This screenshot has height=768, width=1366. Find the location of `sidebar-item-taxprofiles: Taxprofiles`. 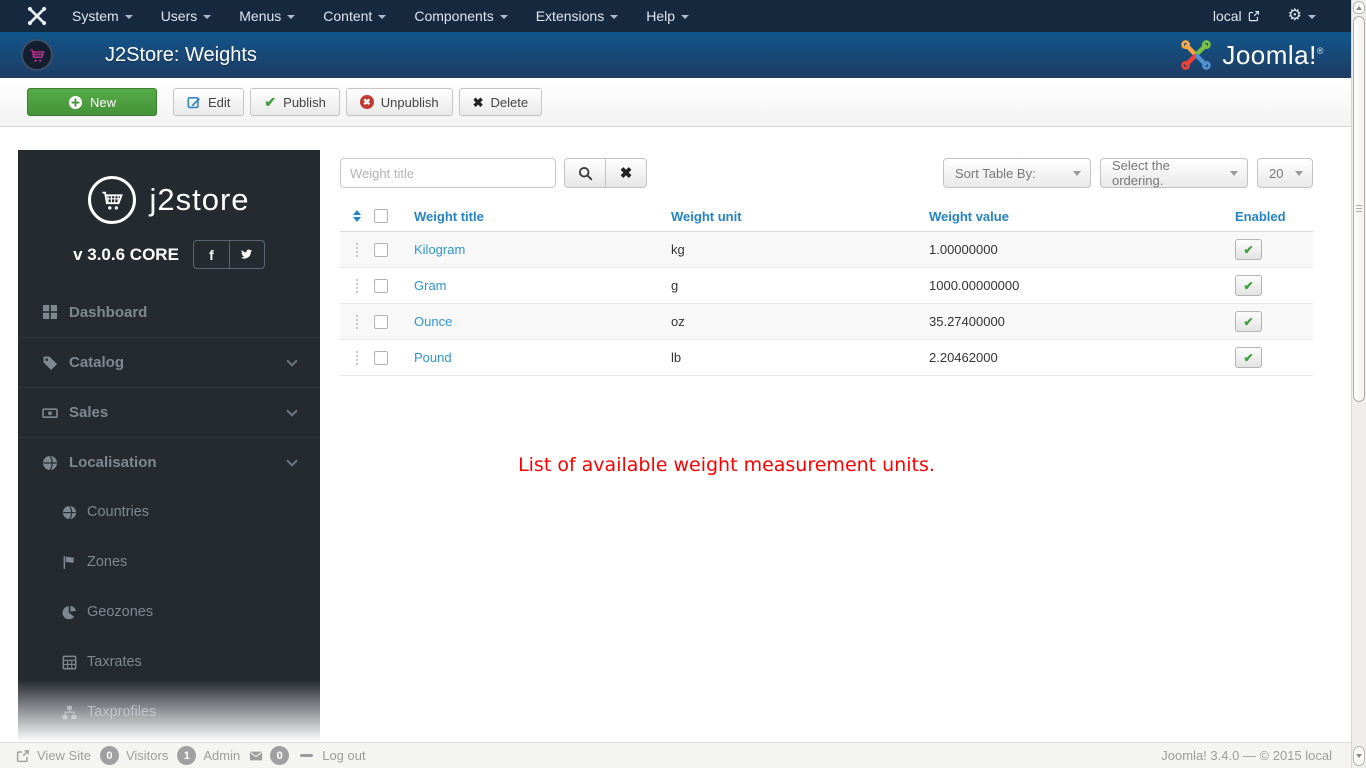

sidebar-item-taxprofiles: Taxprofiles is located at coordinates (169, 712).